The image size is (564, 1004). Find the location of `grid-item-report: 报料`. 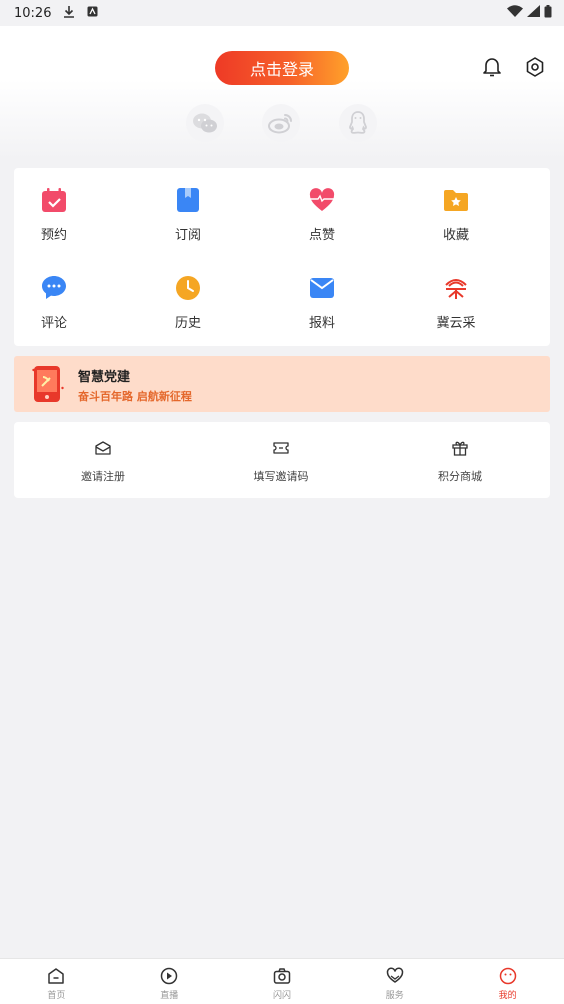

grid-item-report: 报料 is located at coordinates (322, 302).